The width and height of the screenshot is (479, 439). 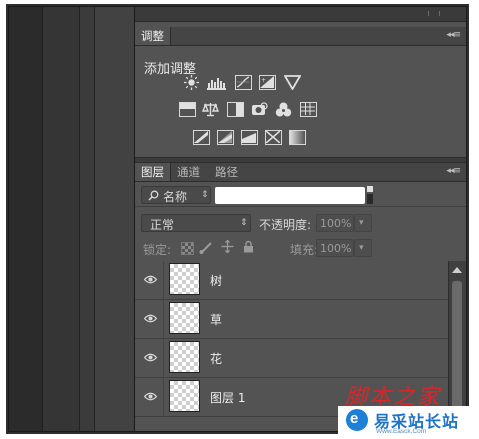 I want to click on invert-icon, so click(x=201, y=137).